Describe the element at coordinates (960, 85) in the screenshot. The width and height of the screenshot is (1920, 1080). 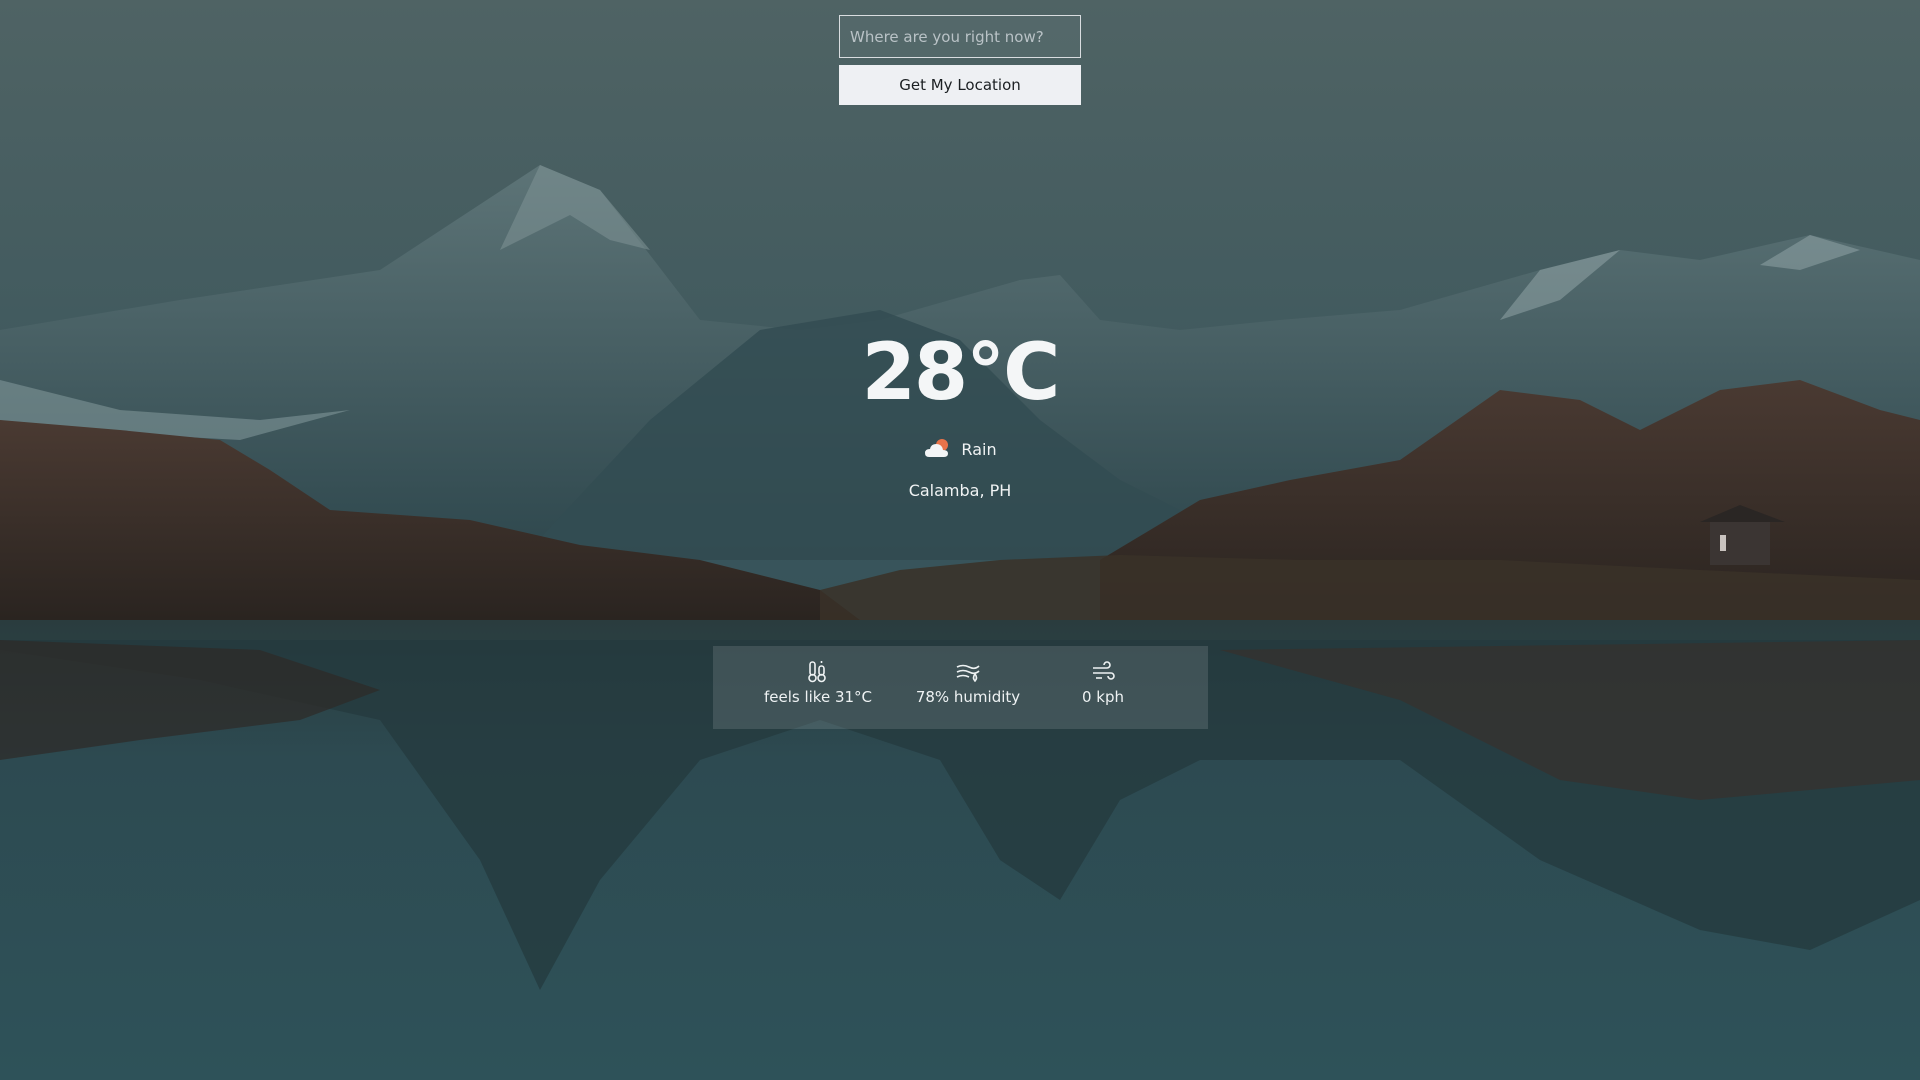
I see `get-my-location-button: Get My Location` at that location.